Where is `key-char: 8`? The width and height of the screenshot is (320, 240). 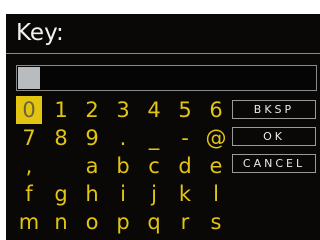 key-char: 8 is located at coordinates (61, 138).